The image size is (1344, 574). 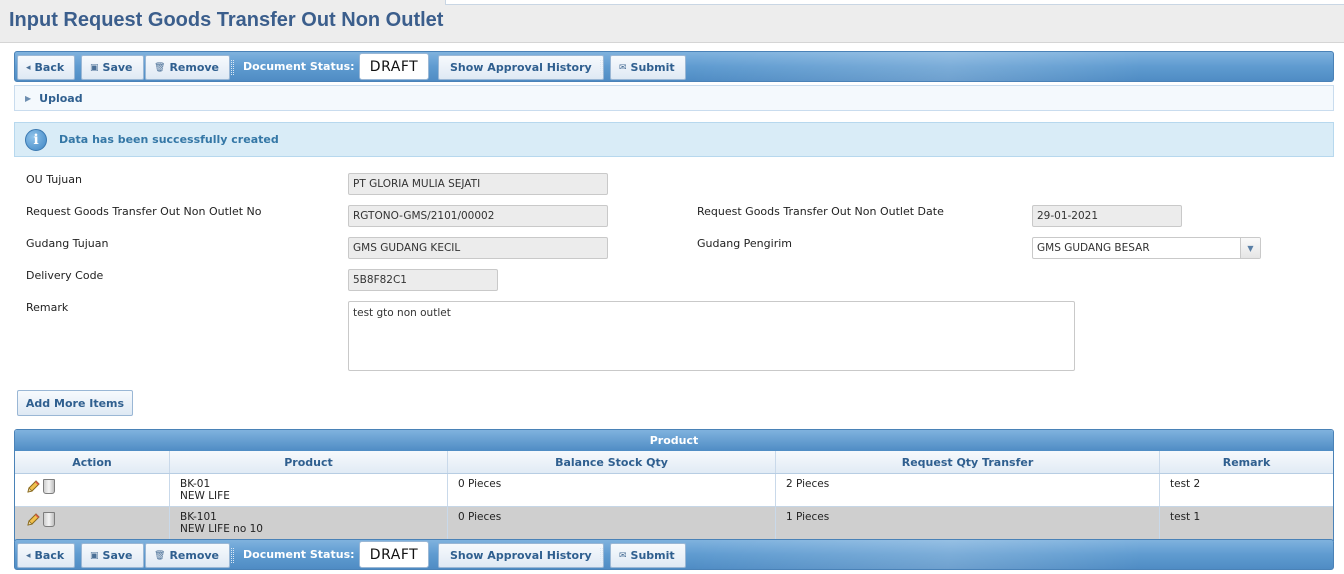 I want to click on product-cell: BK-01 NEW LIFE, so click(x=309, y=490).